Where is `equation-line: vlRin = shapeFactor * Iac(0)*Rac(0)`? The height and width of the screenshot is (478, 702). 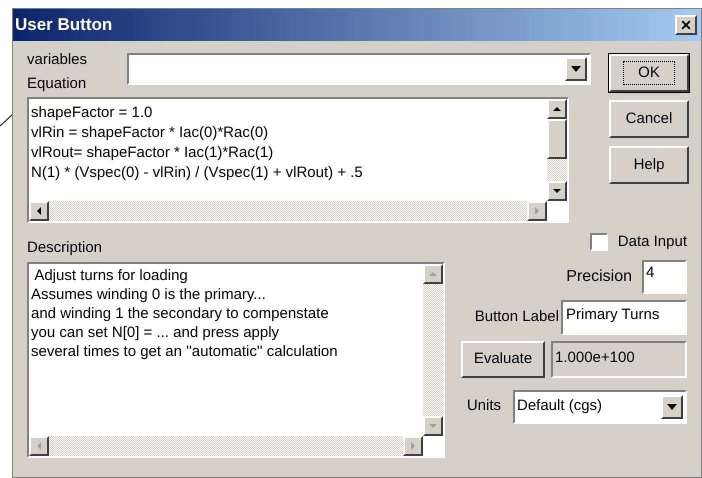
equation-line: vlRin = shapeFactor * Iac(0)*Rac(0) is located at coordinates (150, 133).